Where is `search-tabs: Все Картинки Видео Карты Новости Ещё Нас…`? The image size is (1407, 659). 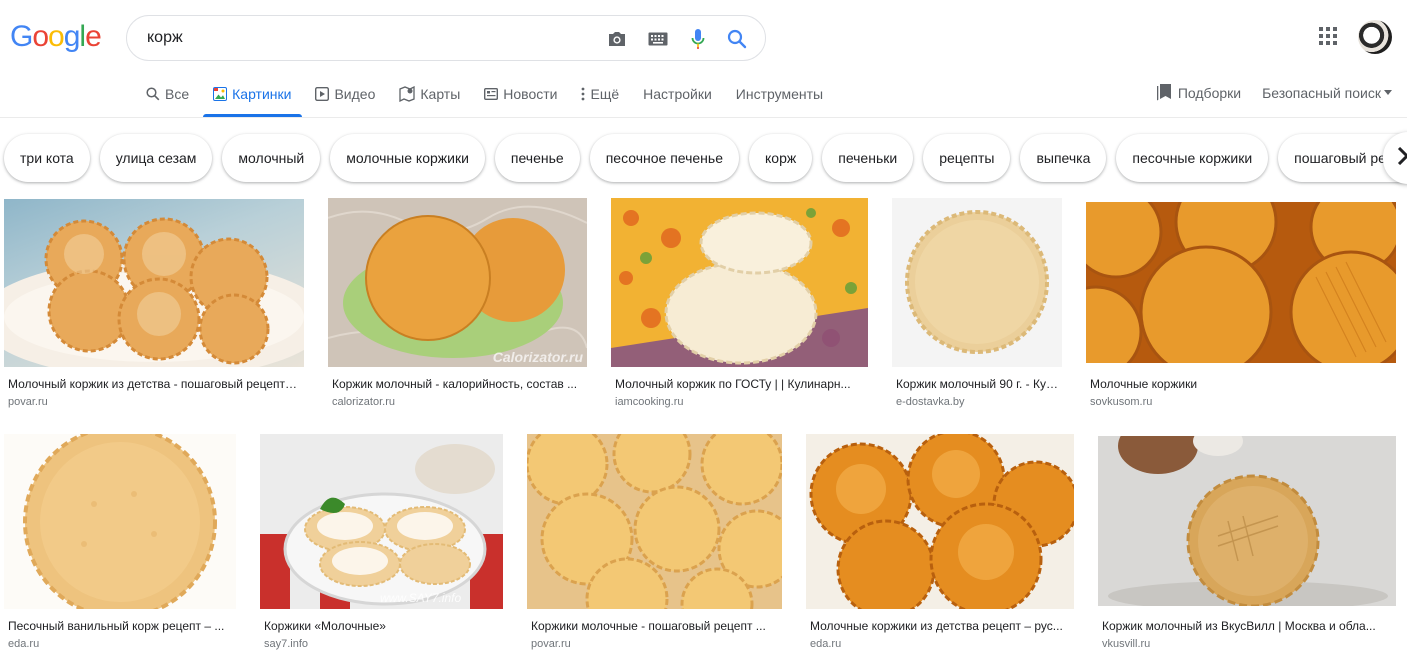 search-tabs: Все Картинки Видео Карты Новости Ещё Нас… is located at coordinates (496, 101).